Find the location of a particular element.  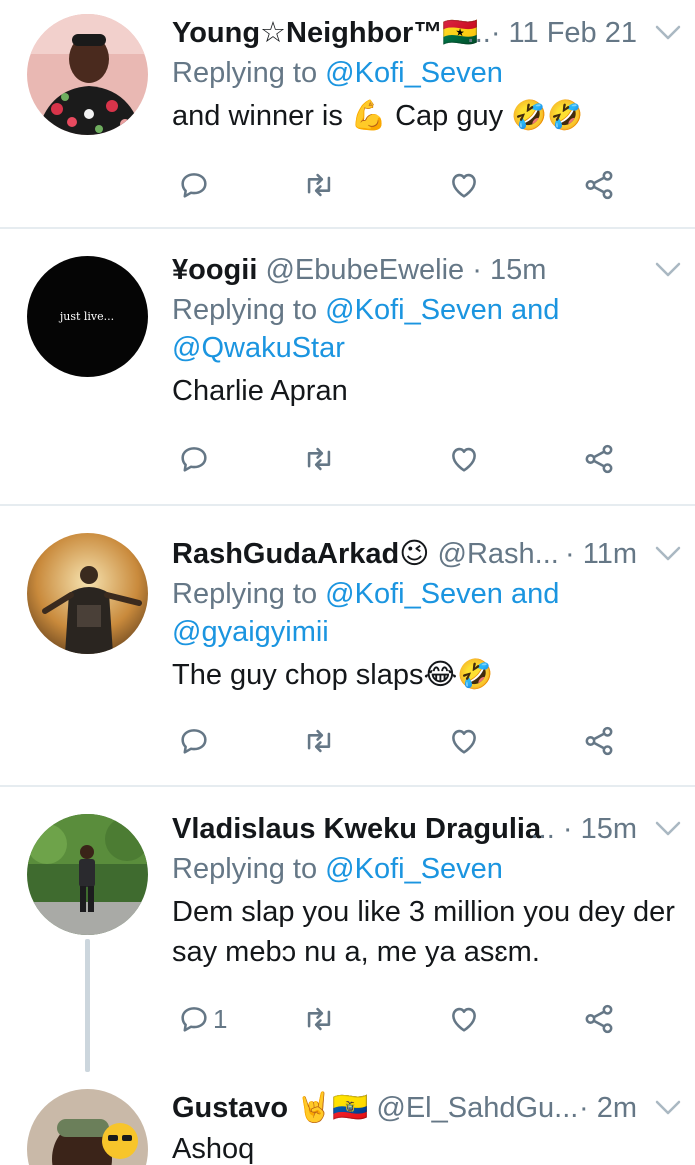

tweet-header: Vladislaus Kweku Dragulia ... · 15m is located at coordinates (433, 829).